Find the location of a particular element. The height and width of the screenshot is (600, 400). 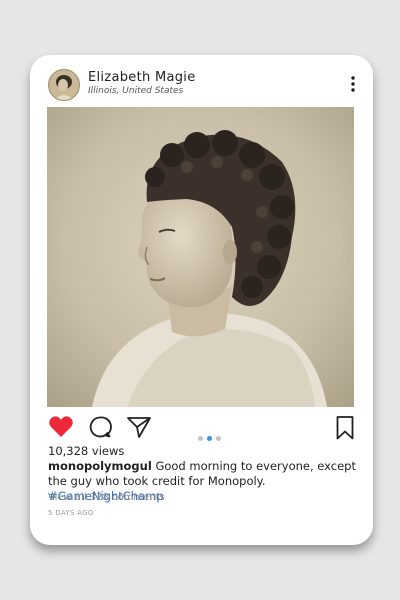

carousel-dot-active is located at coordinates (209, 438).